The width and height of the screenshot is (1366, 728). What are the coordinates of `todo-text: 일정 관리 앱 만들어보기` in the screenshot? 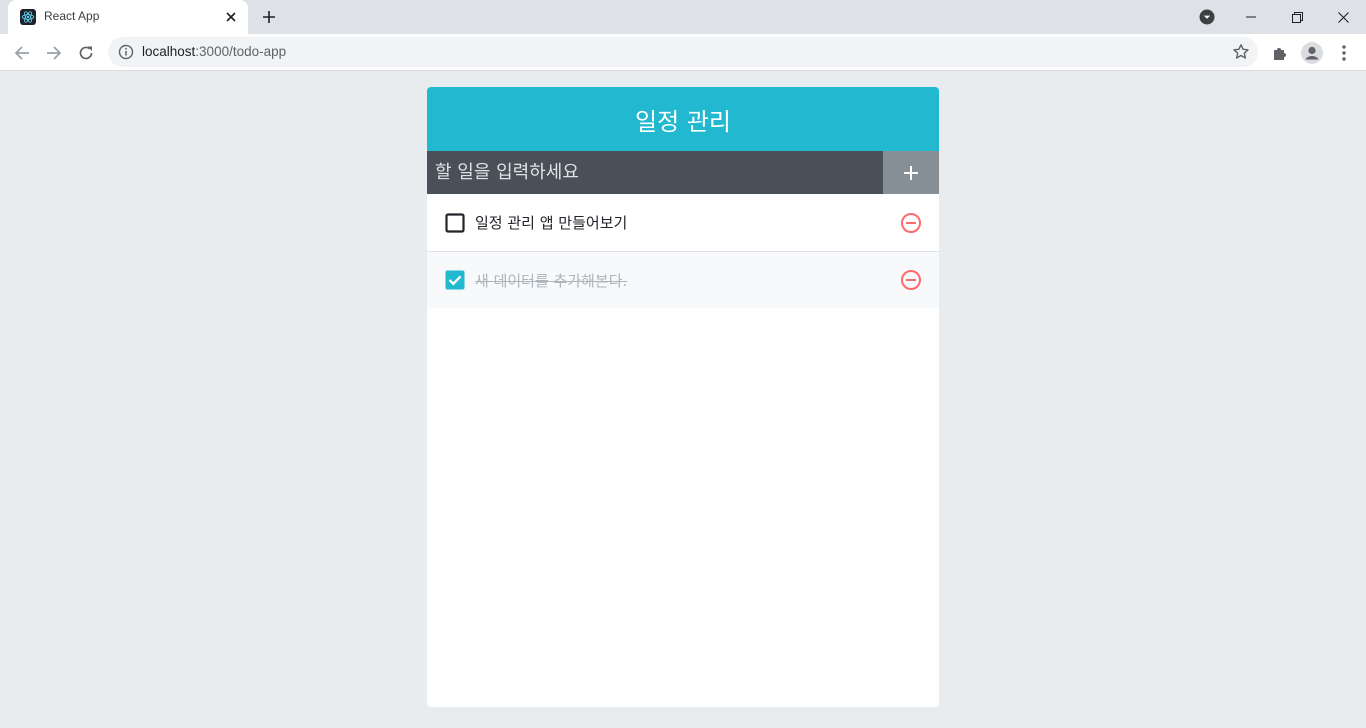 It's located at (551, 223).